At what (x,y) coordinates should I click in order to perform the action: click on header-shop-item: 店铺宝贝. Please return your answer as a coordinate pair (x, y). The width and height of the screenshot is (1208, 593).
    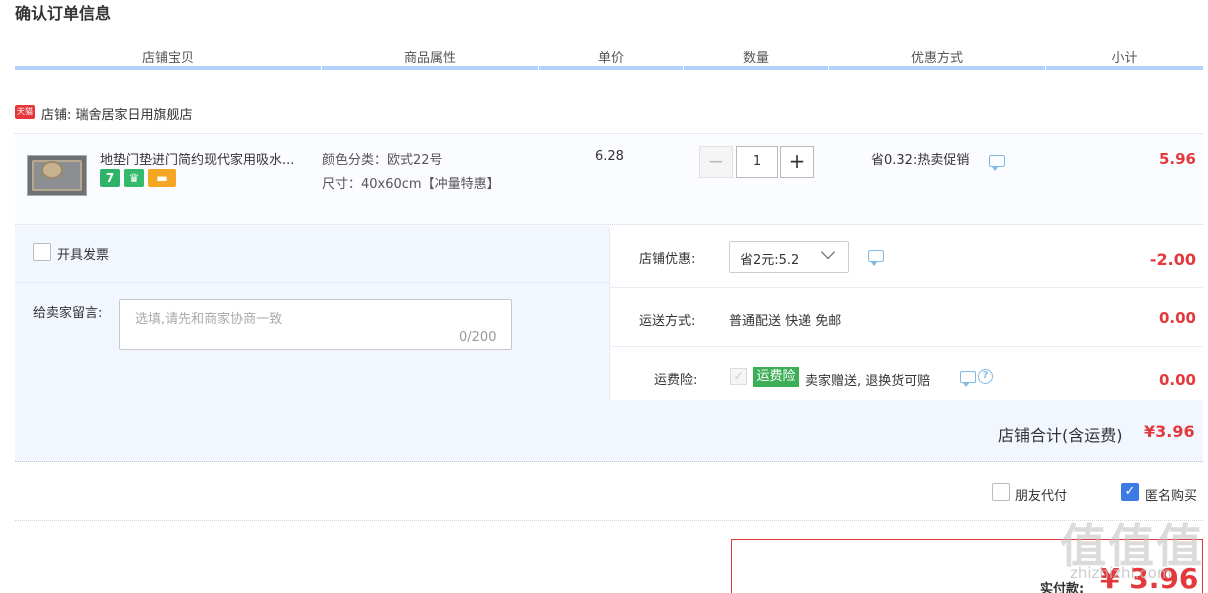
    Looking at the image, I should click on (167, 58).